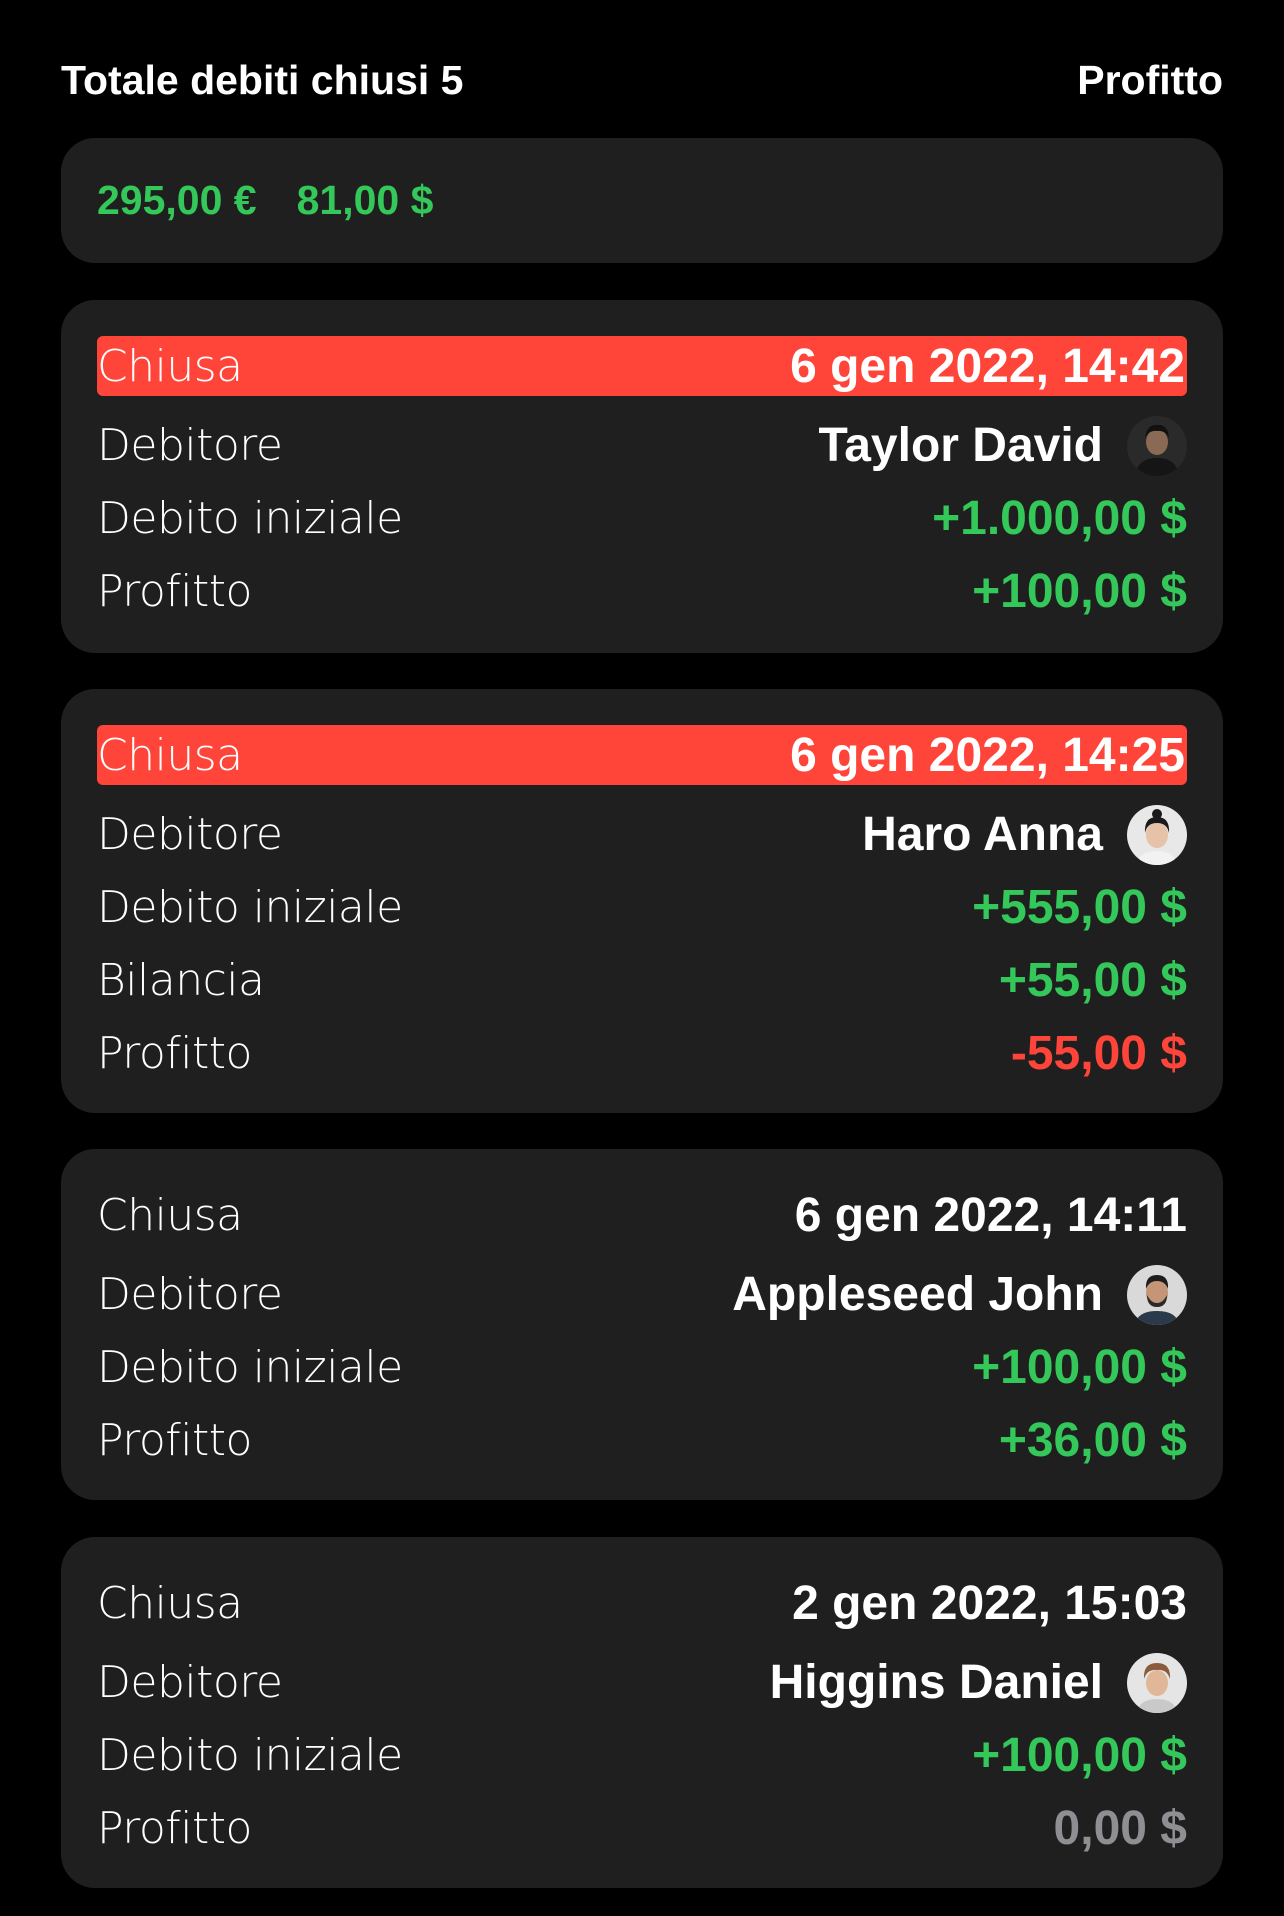 The height and width of the screenshot is (1916, 1284). Describe the element at coordinates (1092, 1440) in the screenshot. I see `profit-value: +36,00 $` at that location.